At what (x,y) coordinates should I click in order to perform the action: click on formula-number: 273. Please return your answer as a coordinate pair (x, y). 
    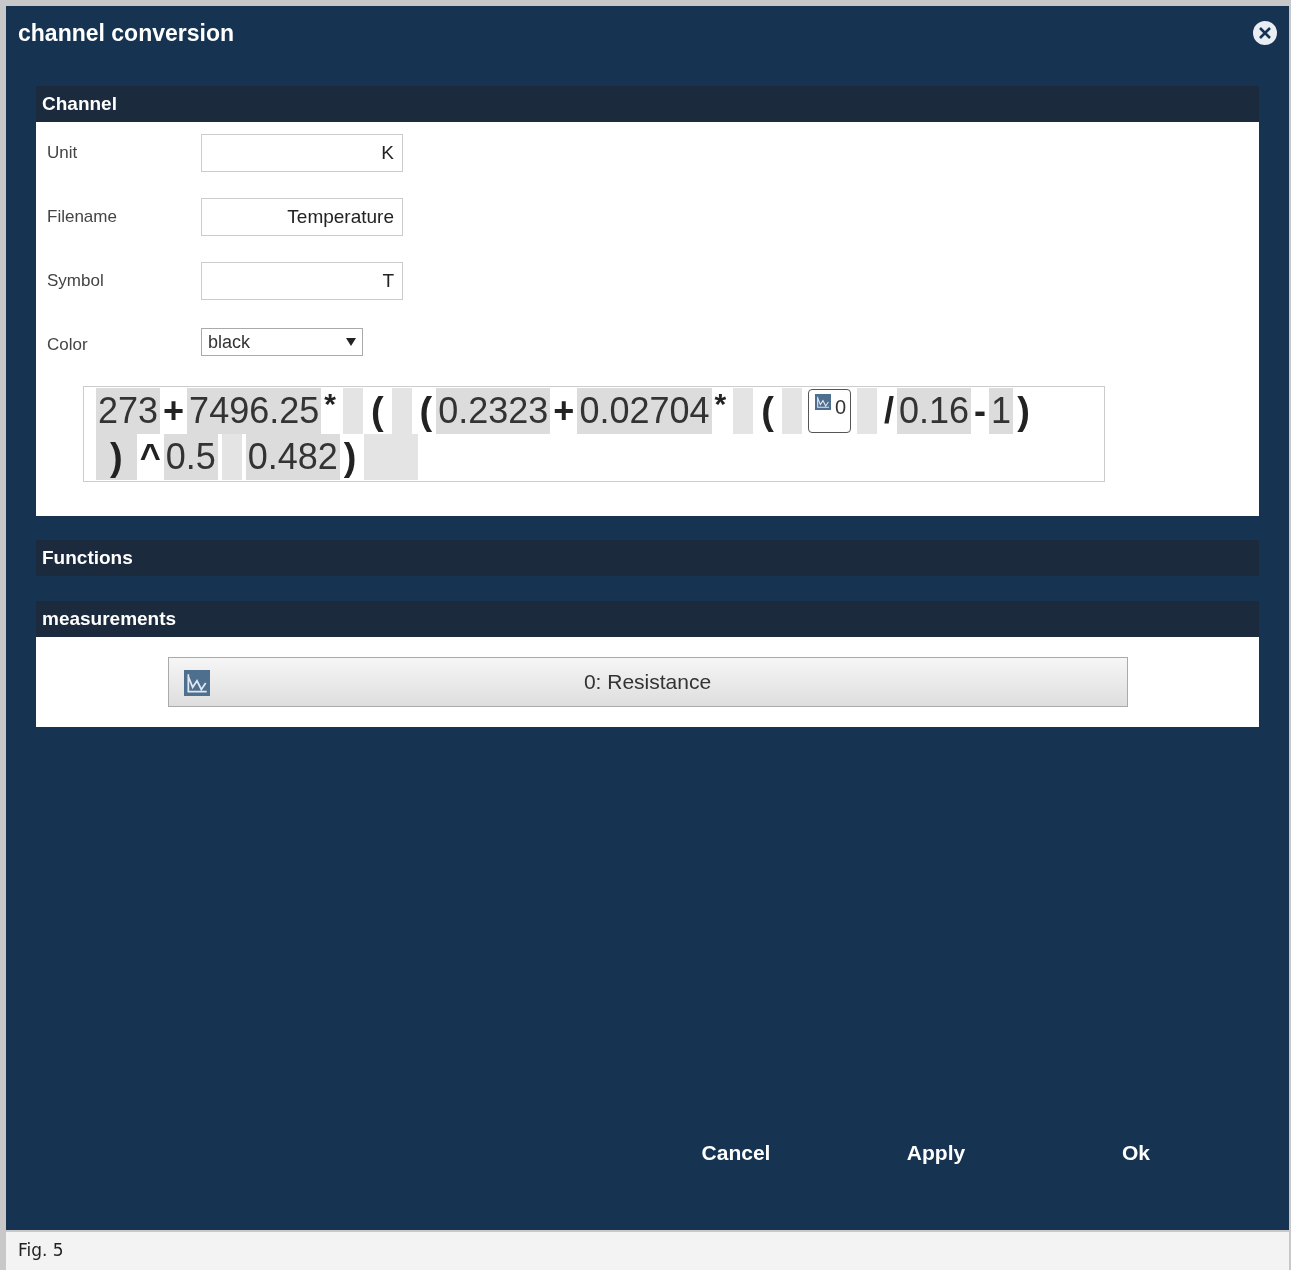
    Looking at the image, I should click on (128, 411).